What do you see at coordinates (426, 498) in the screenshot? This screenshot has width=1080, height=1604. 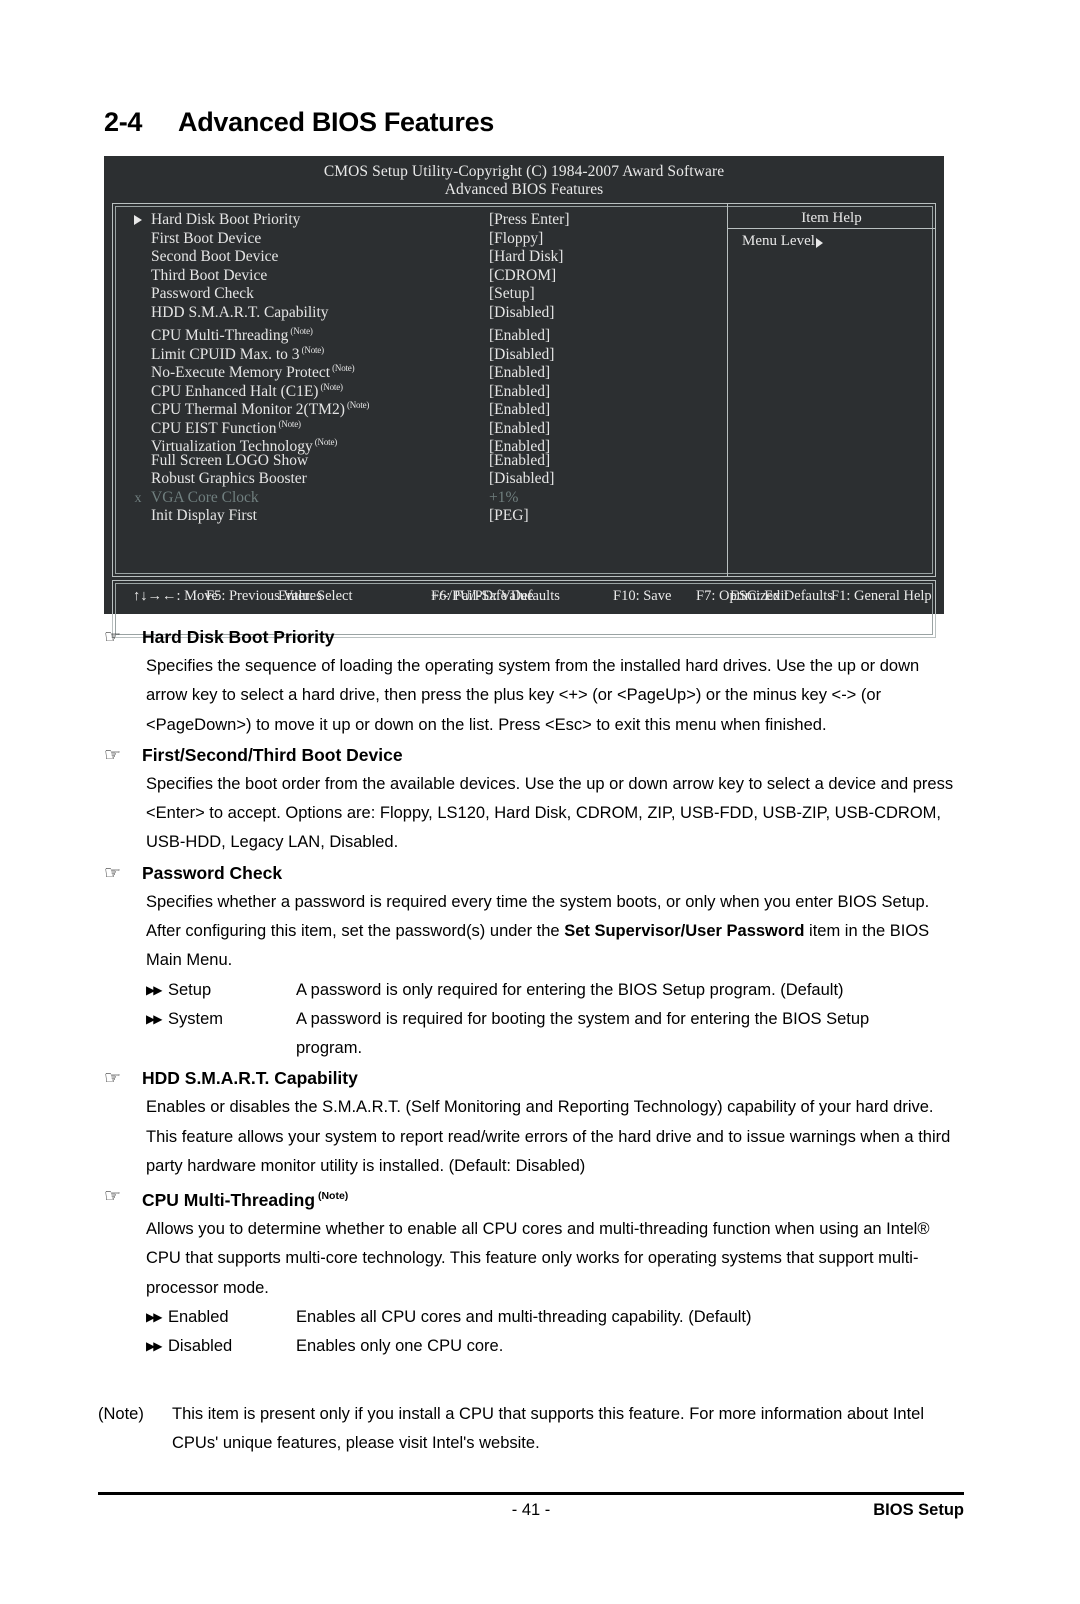 I see `bios-setting-row: x VGA Core Clock +1%` at bounding box center [426, 498].